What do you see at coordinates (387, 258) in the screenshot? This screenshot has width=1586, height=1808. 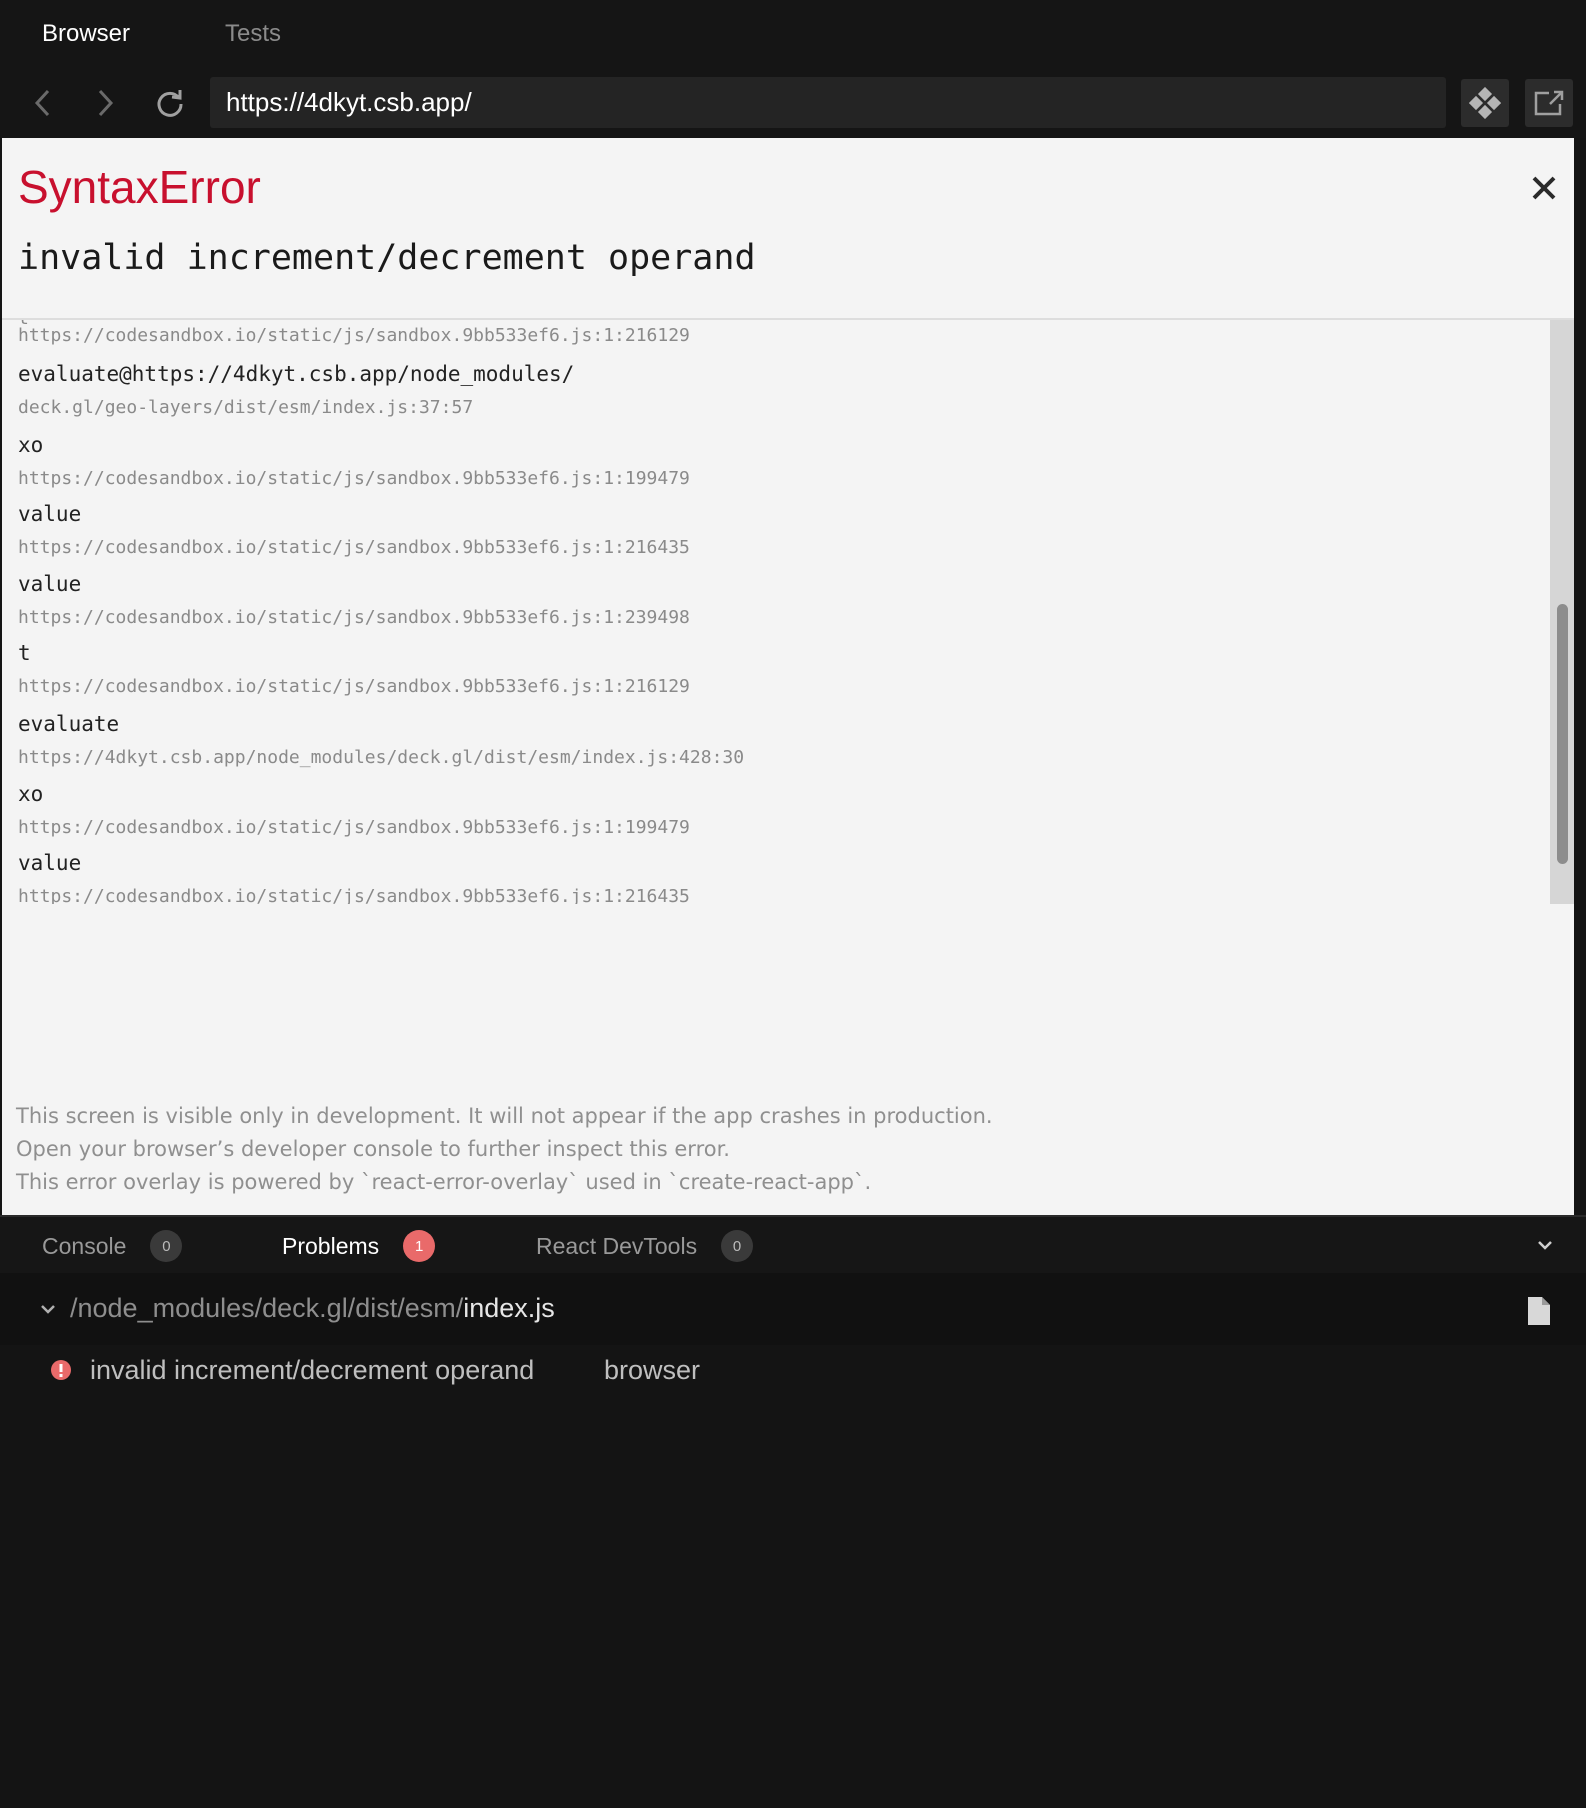 I see `error-message: invalid increment/decrement operand` at bounding box center [387, 258].